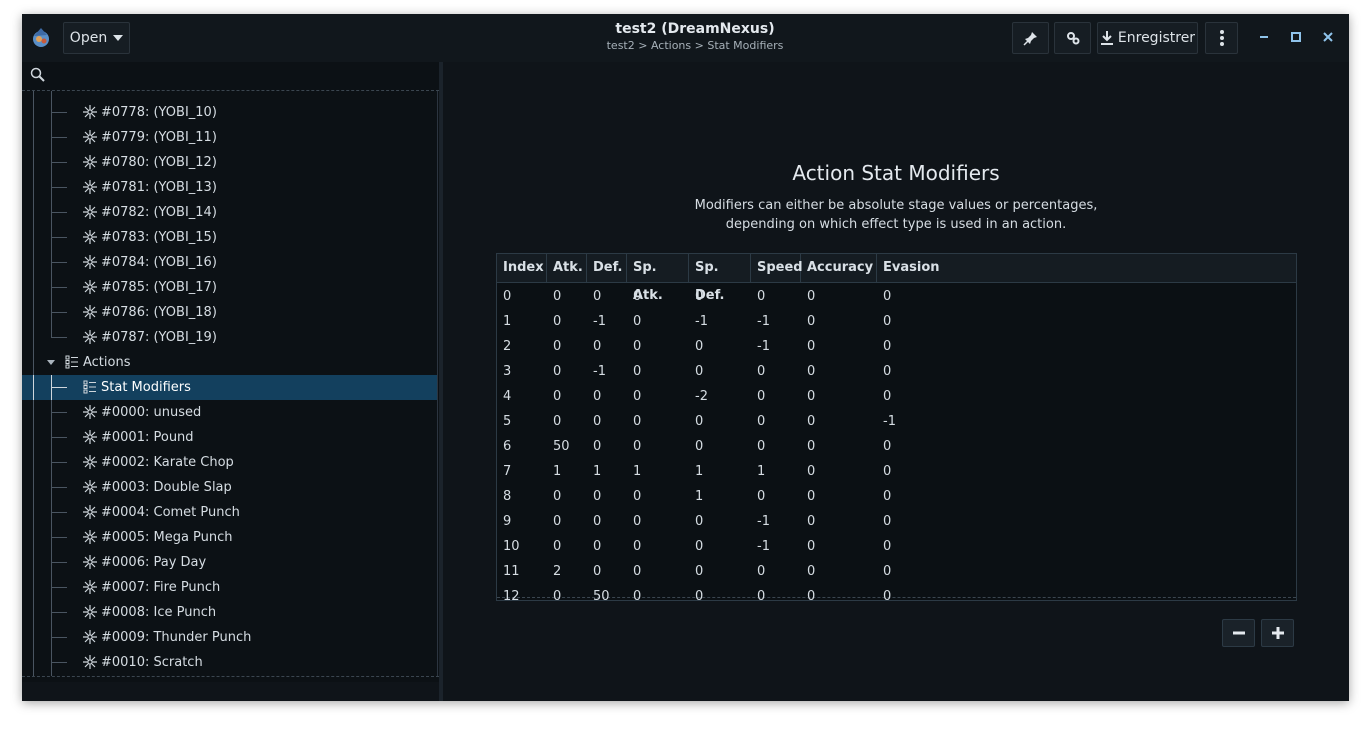 This screenshot has width=1371, height=731. Describe the element at coordinates (229, 462) in the screenshot. I see `tree-item: #0002: Karate Chop` at that location.